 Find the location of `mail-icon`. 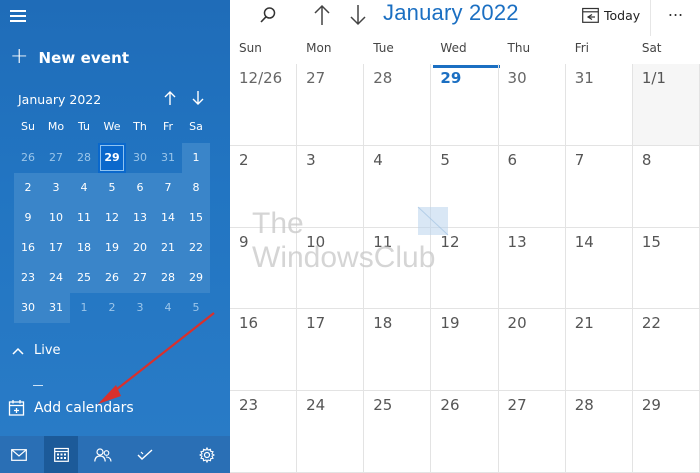

mail-icon is located at coordinates (19, 454).